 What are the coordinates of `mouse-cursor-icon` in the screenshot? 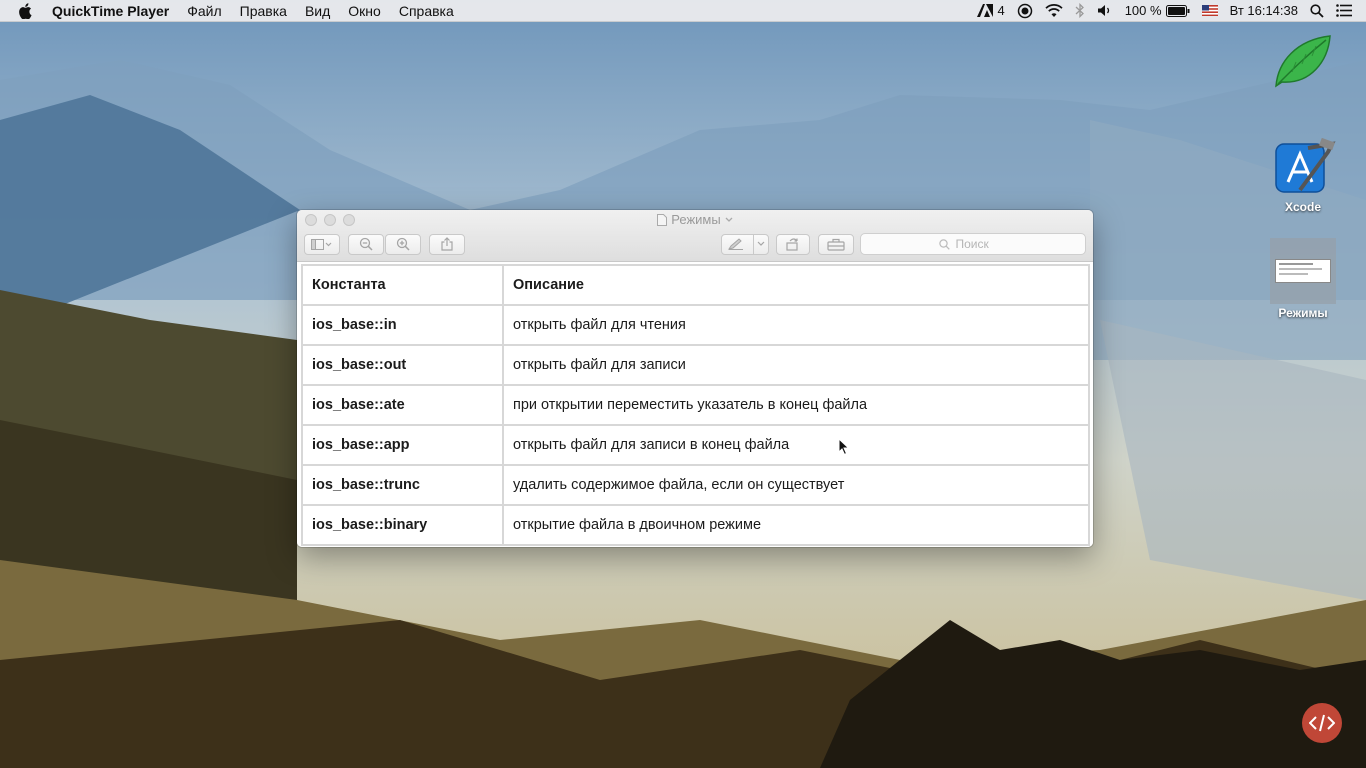 It's located at (844, 447).